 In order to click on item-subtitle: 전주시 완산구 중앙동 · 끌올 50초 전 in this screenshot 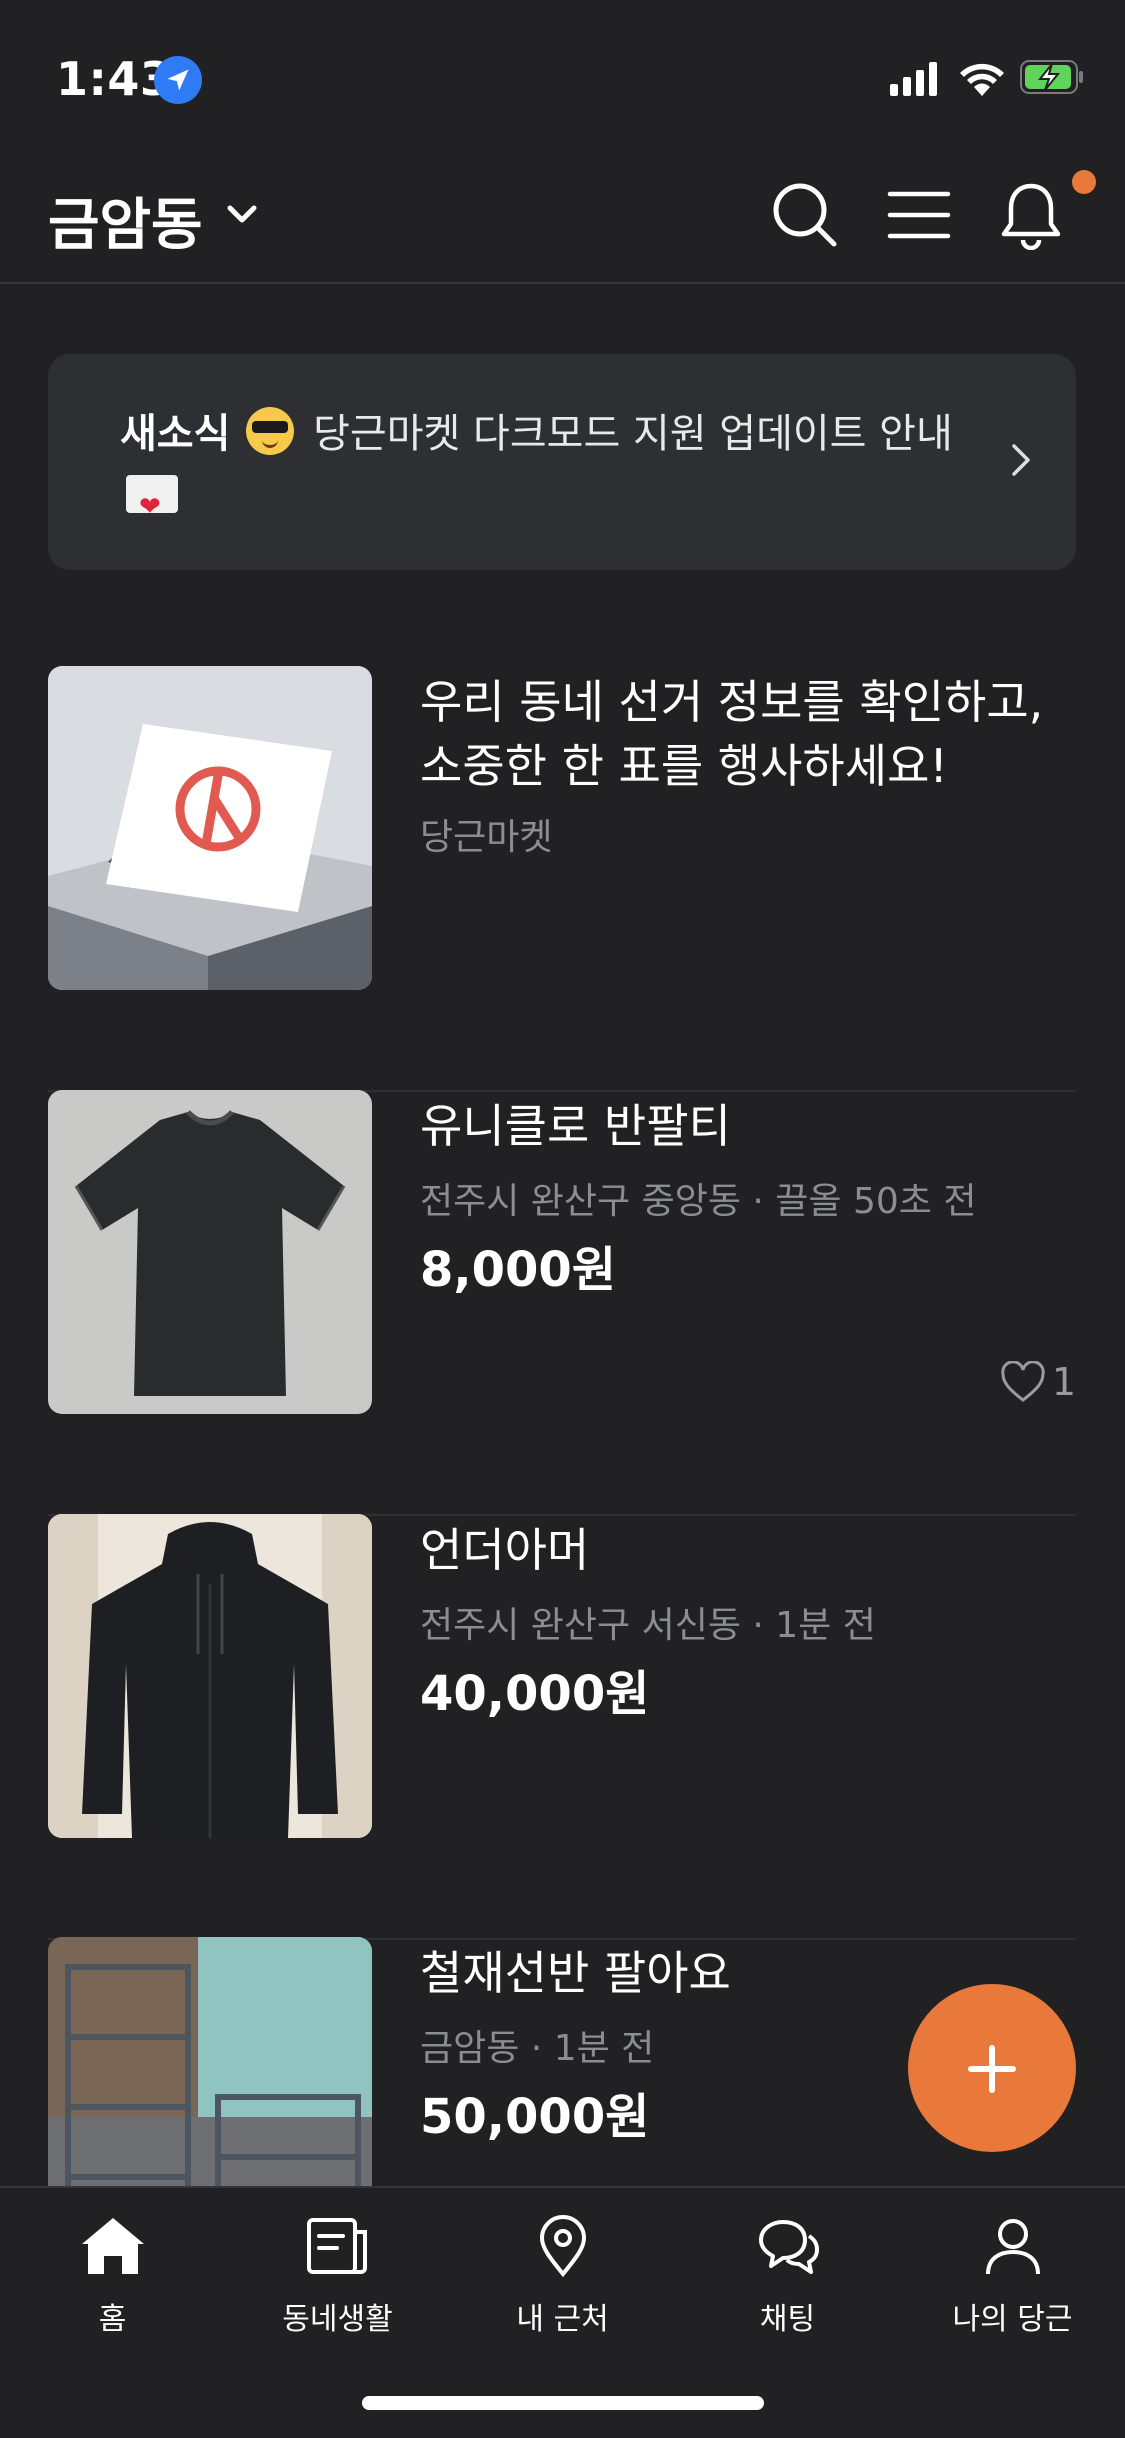, I will do `click(698, 1201)`.